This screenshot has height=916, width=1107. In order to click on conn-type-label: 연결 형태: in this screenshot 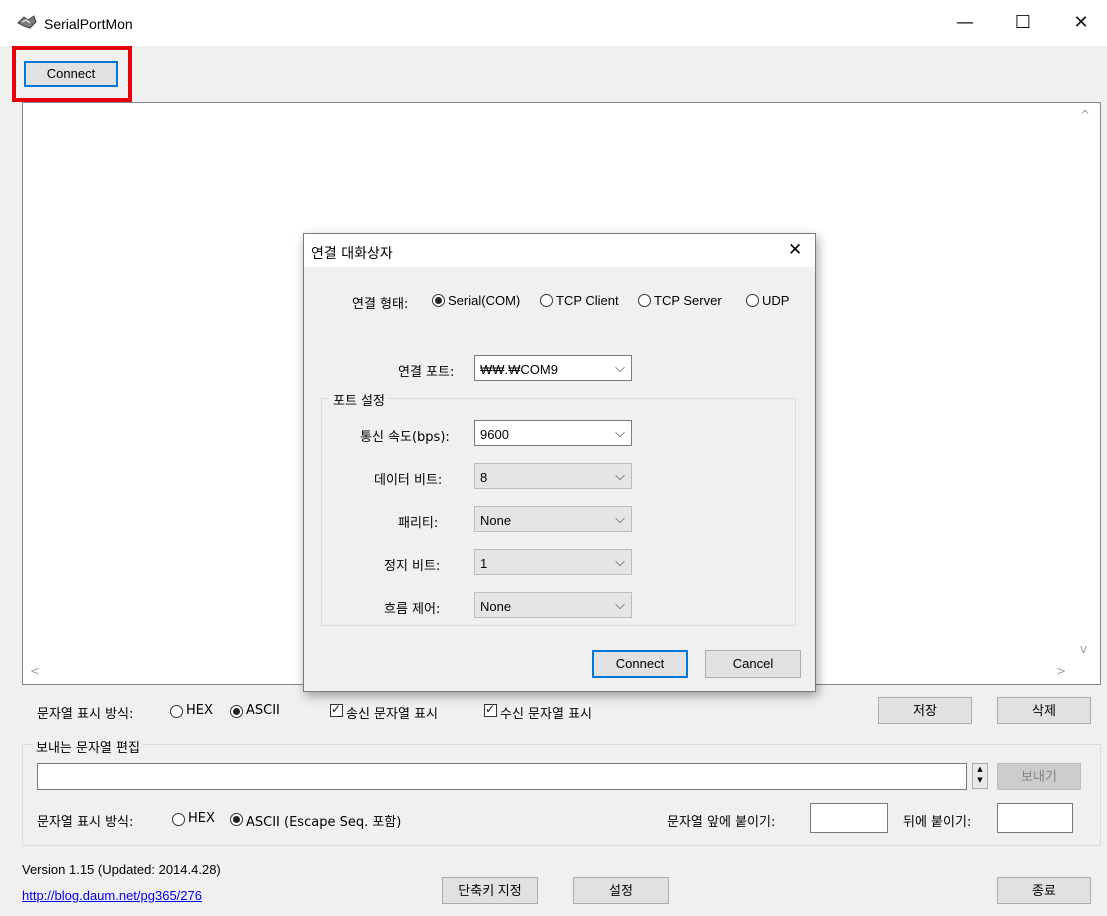, I will do `click(380, 304)`.